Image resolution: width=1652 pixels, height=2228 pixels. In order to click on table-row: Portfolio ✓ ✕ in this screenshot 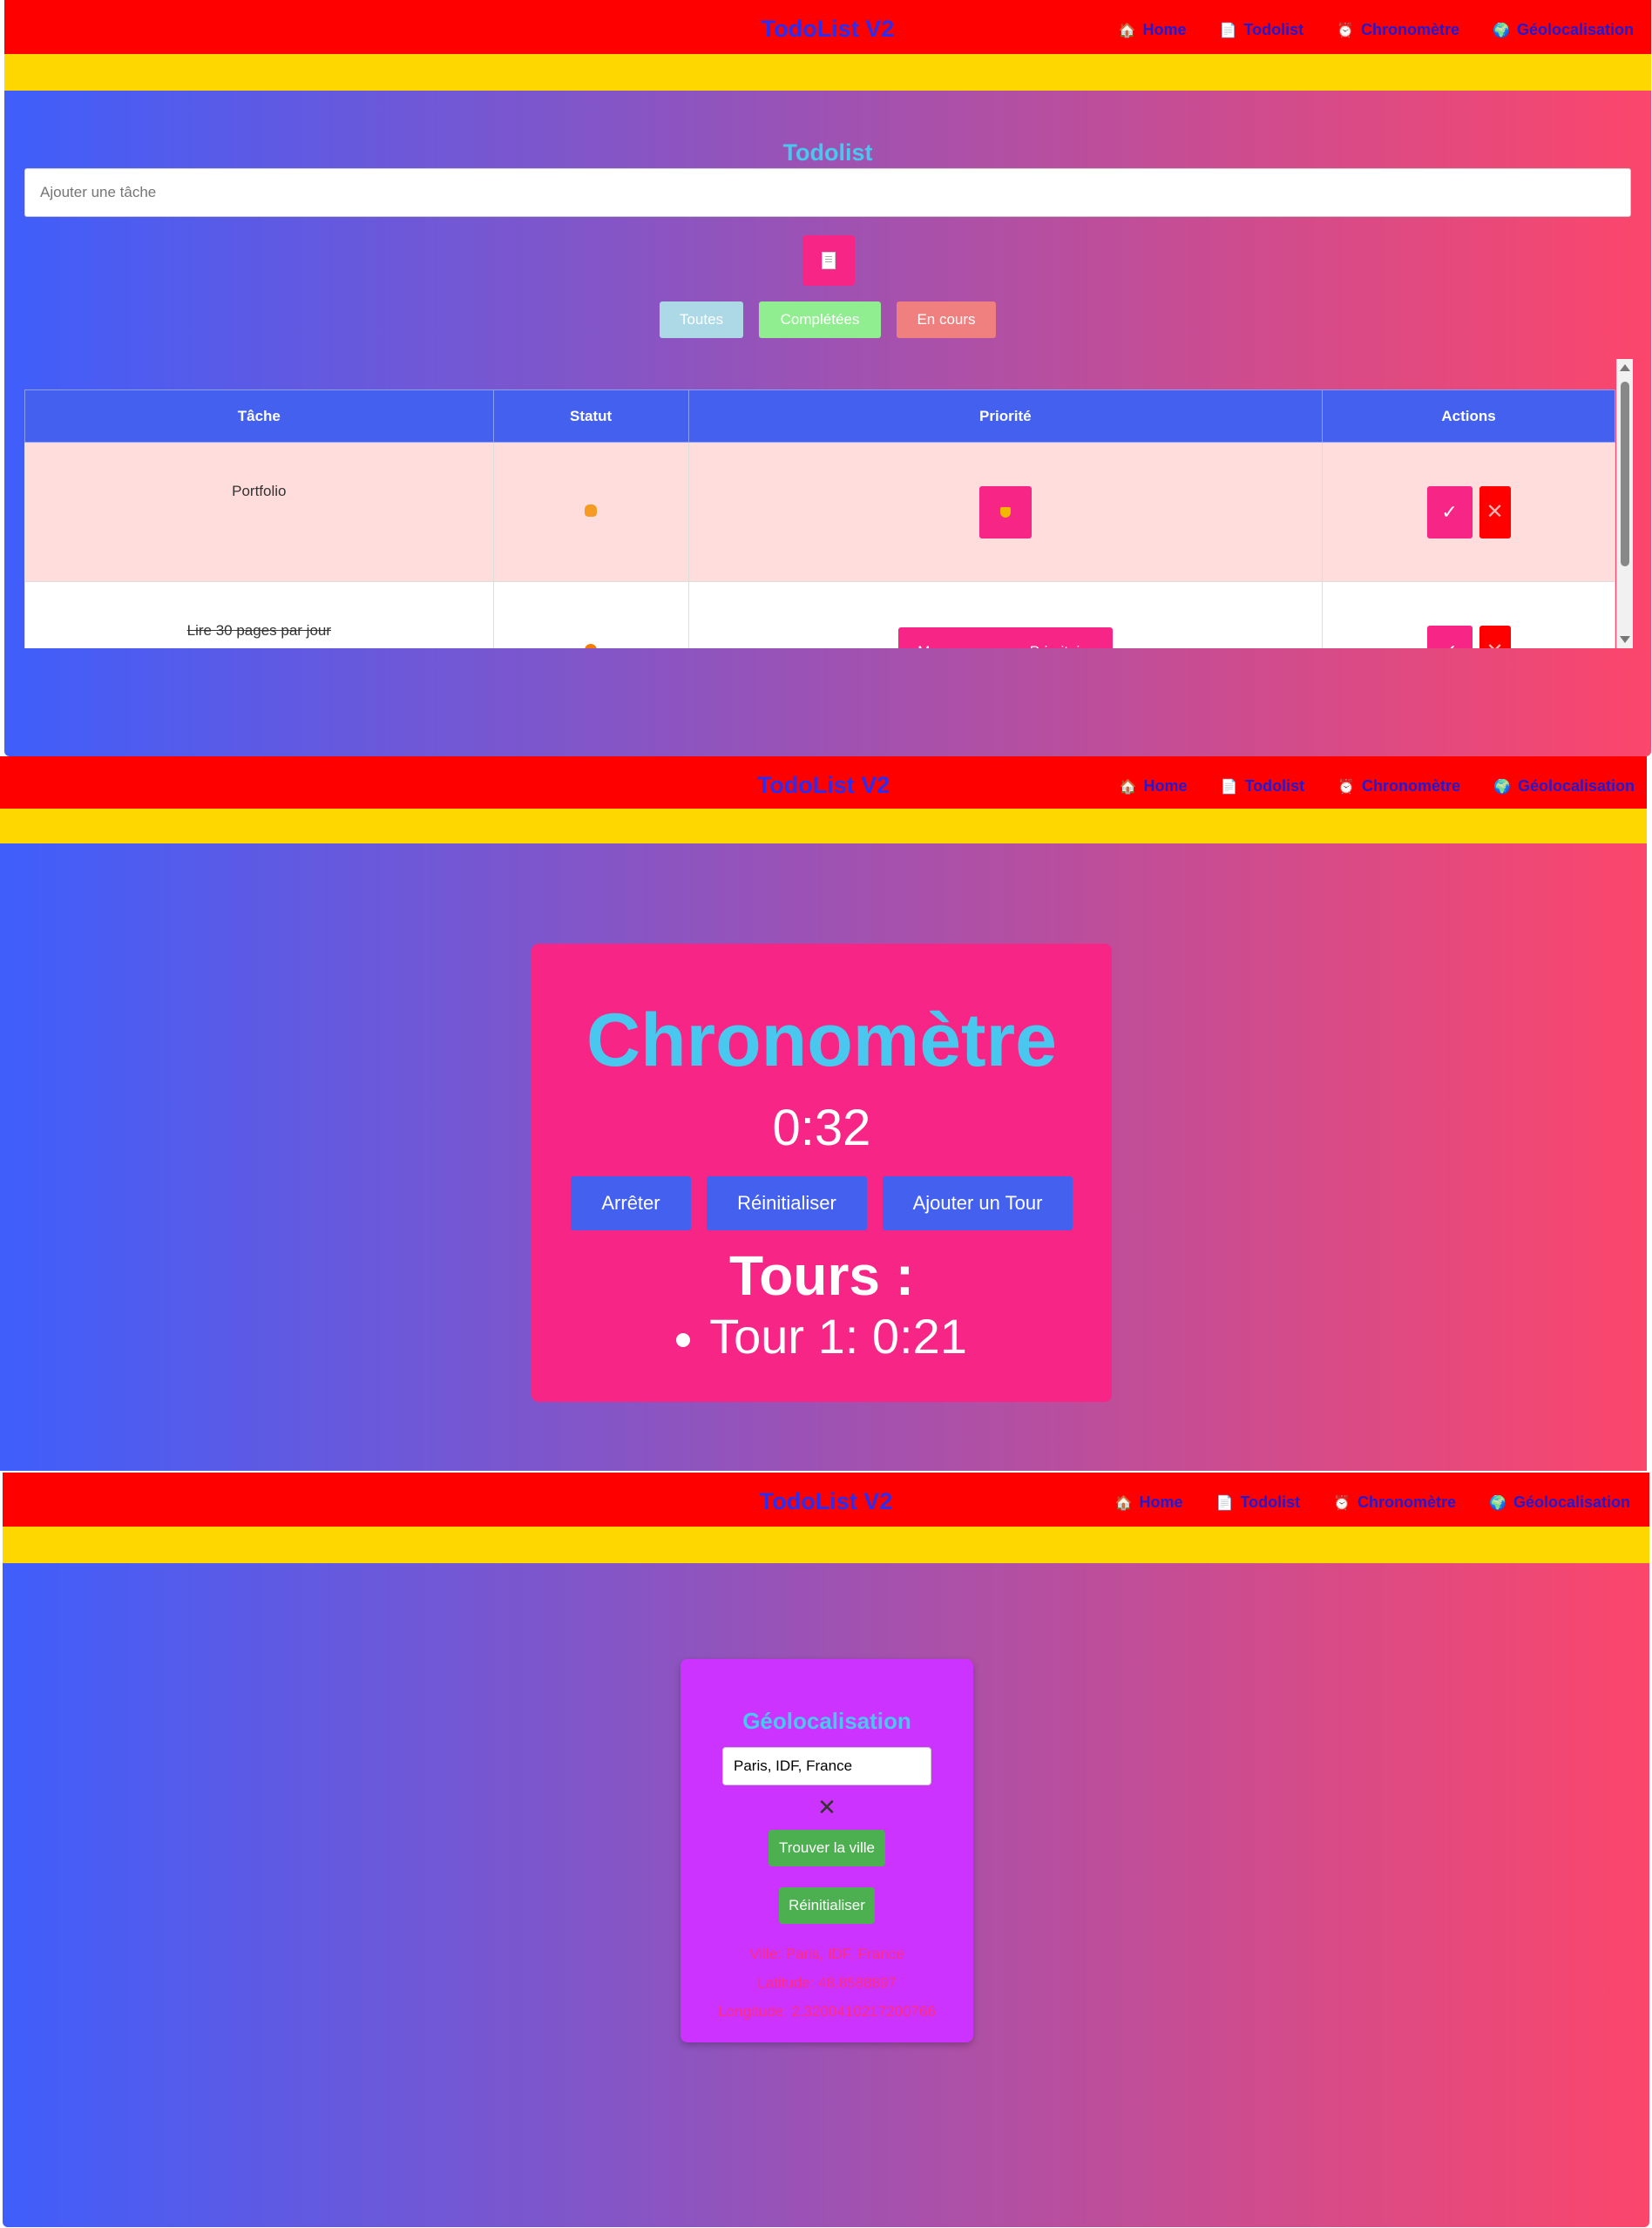, I will do `click(819, 512)`.